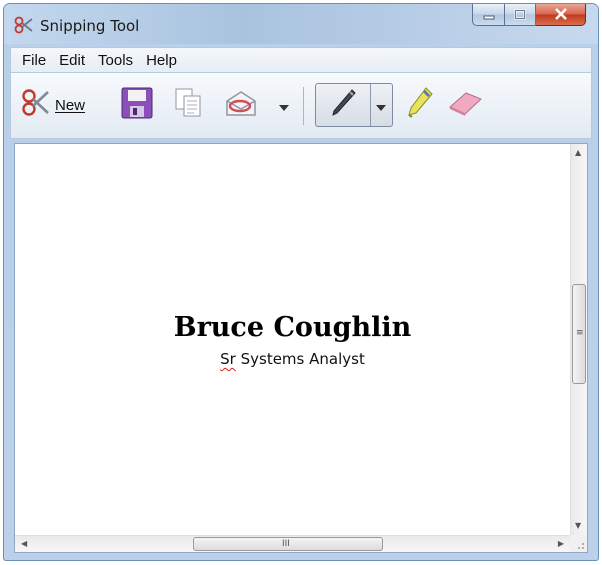  What do you see at coordinates (301, 24) in the screenshot?
I see `title-bar: Snipping Tool` at bounding box center [301, 24].